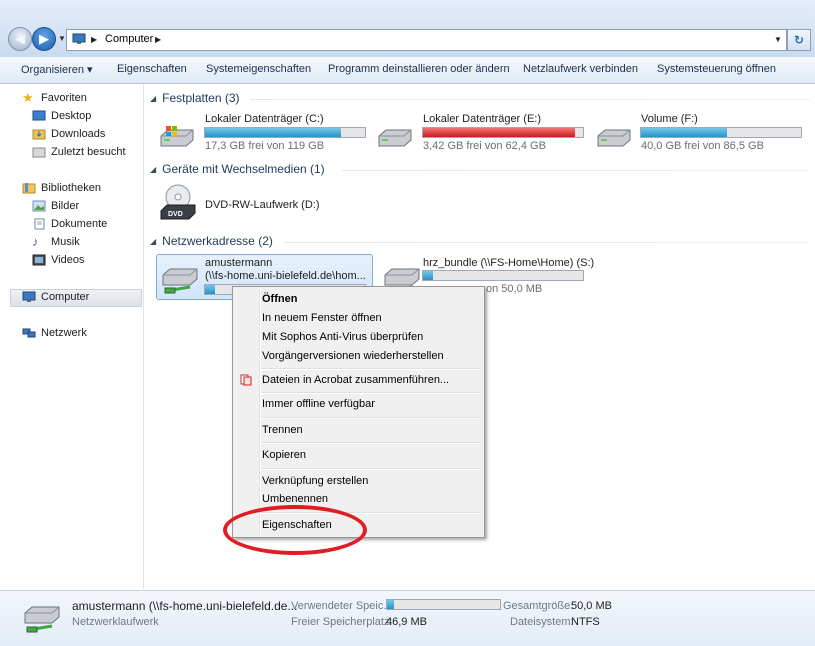 The height and width of the screenshot is (646, 815). What do you see at coordinates (284, 455) in the screenshot?
I see `menu-item-copy: Kopieren` at bounding box center [284, 455].